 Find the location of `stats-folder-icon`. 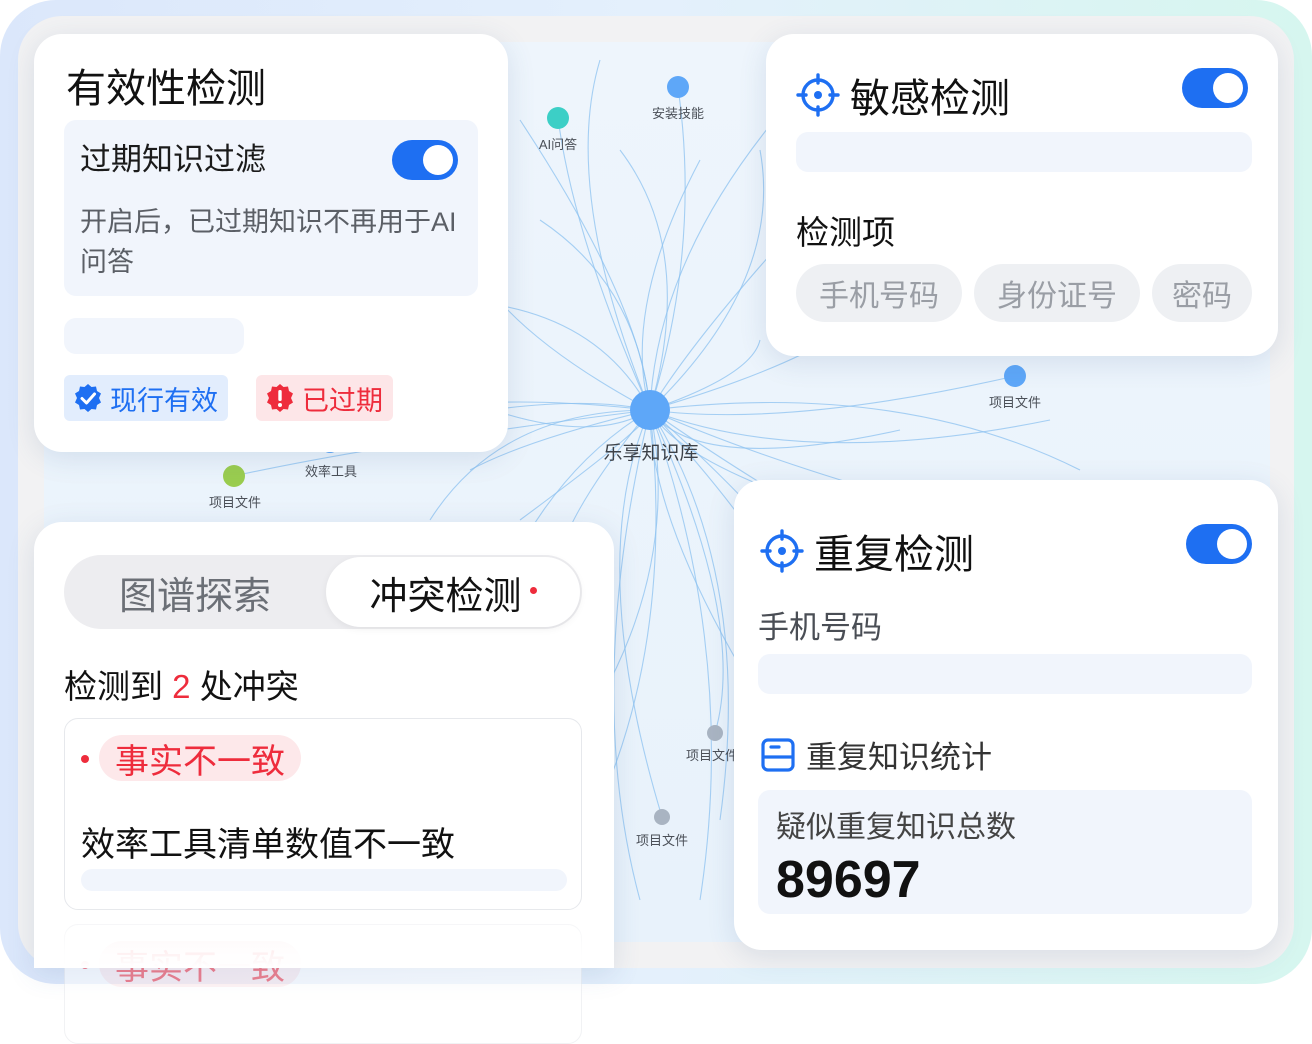

stats-folder-icon is located at coordinates (778, 754).